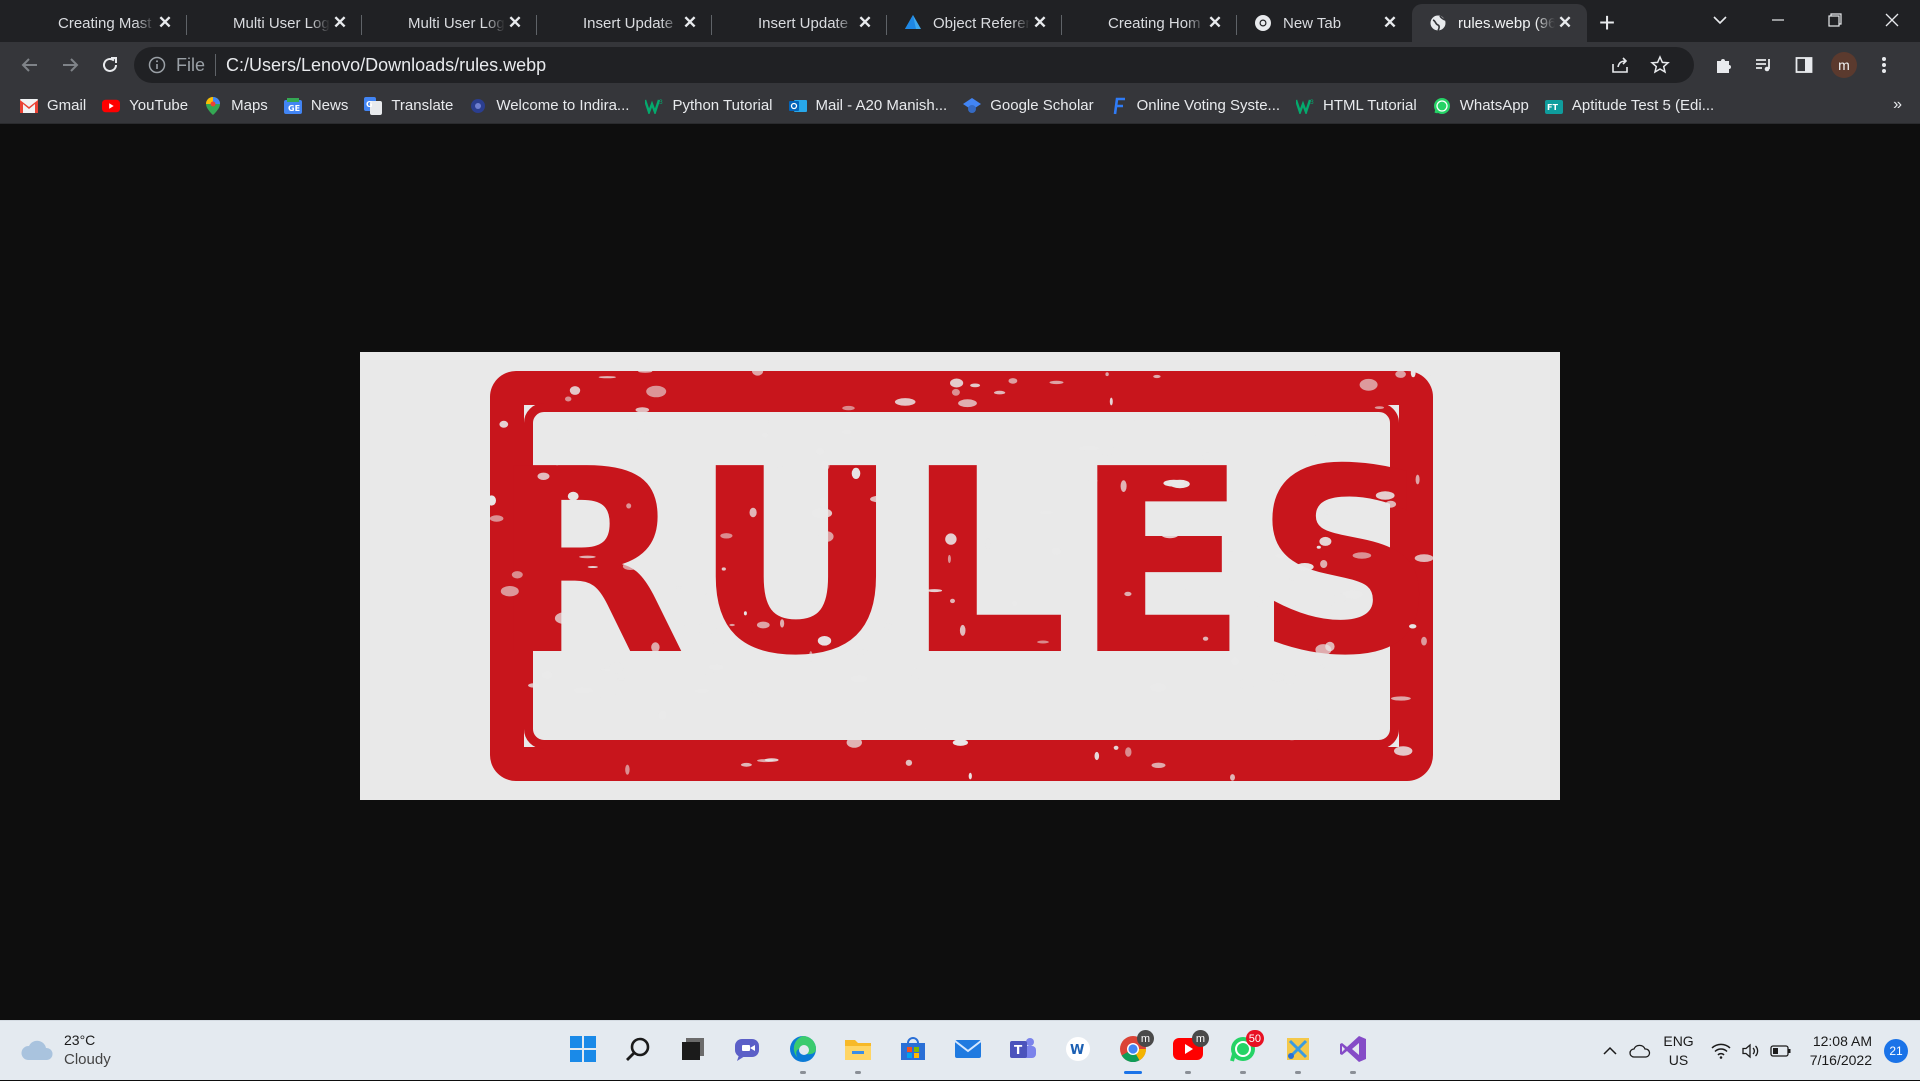 The image size is (1920, 1081). I want to click on taskbar-app-word: W, so click(1077, 1051).